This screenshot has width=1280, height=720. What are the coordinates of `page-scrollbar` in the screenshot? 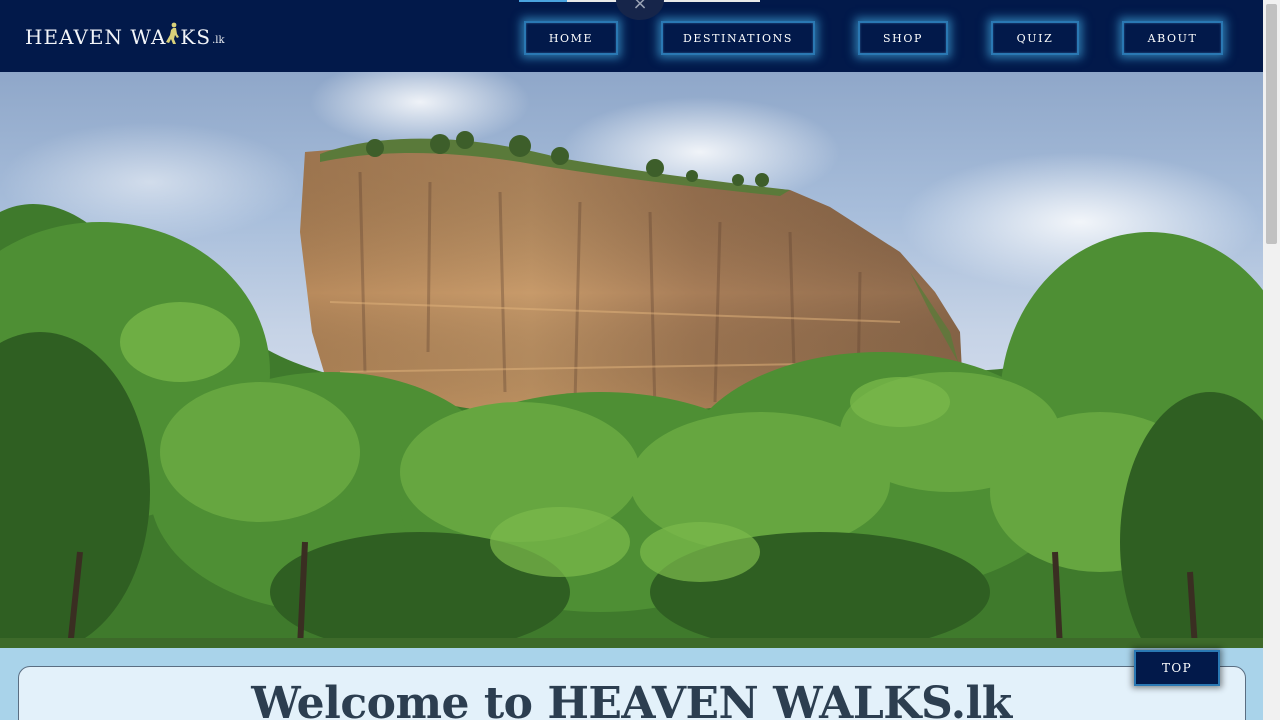 It's located at (1271, 360).